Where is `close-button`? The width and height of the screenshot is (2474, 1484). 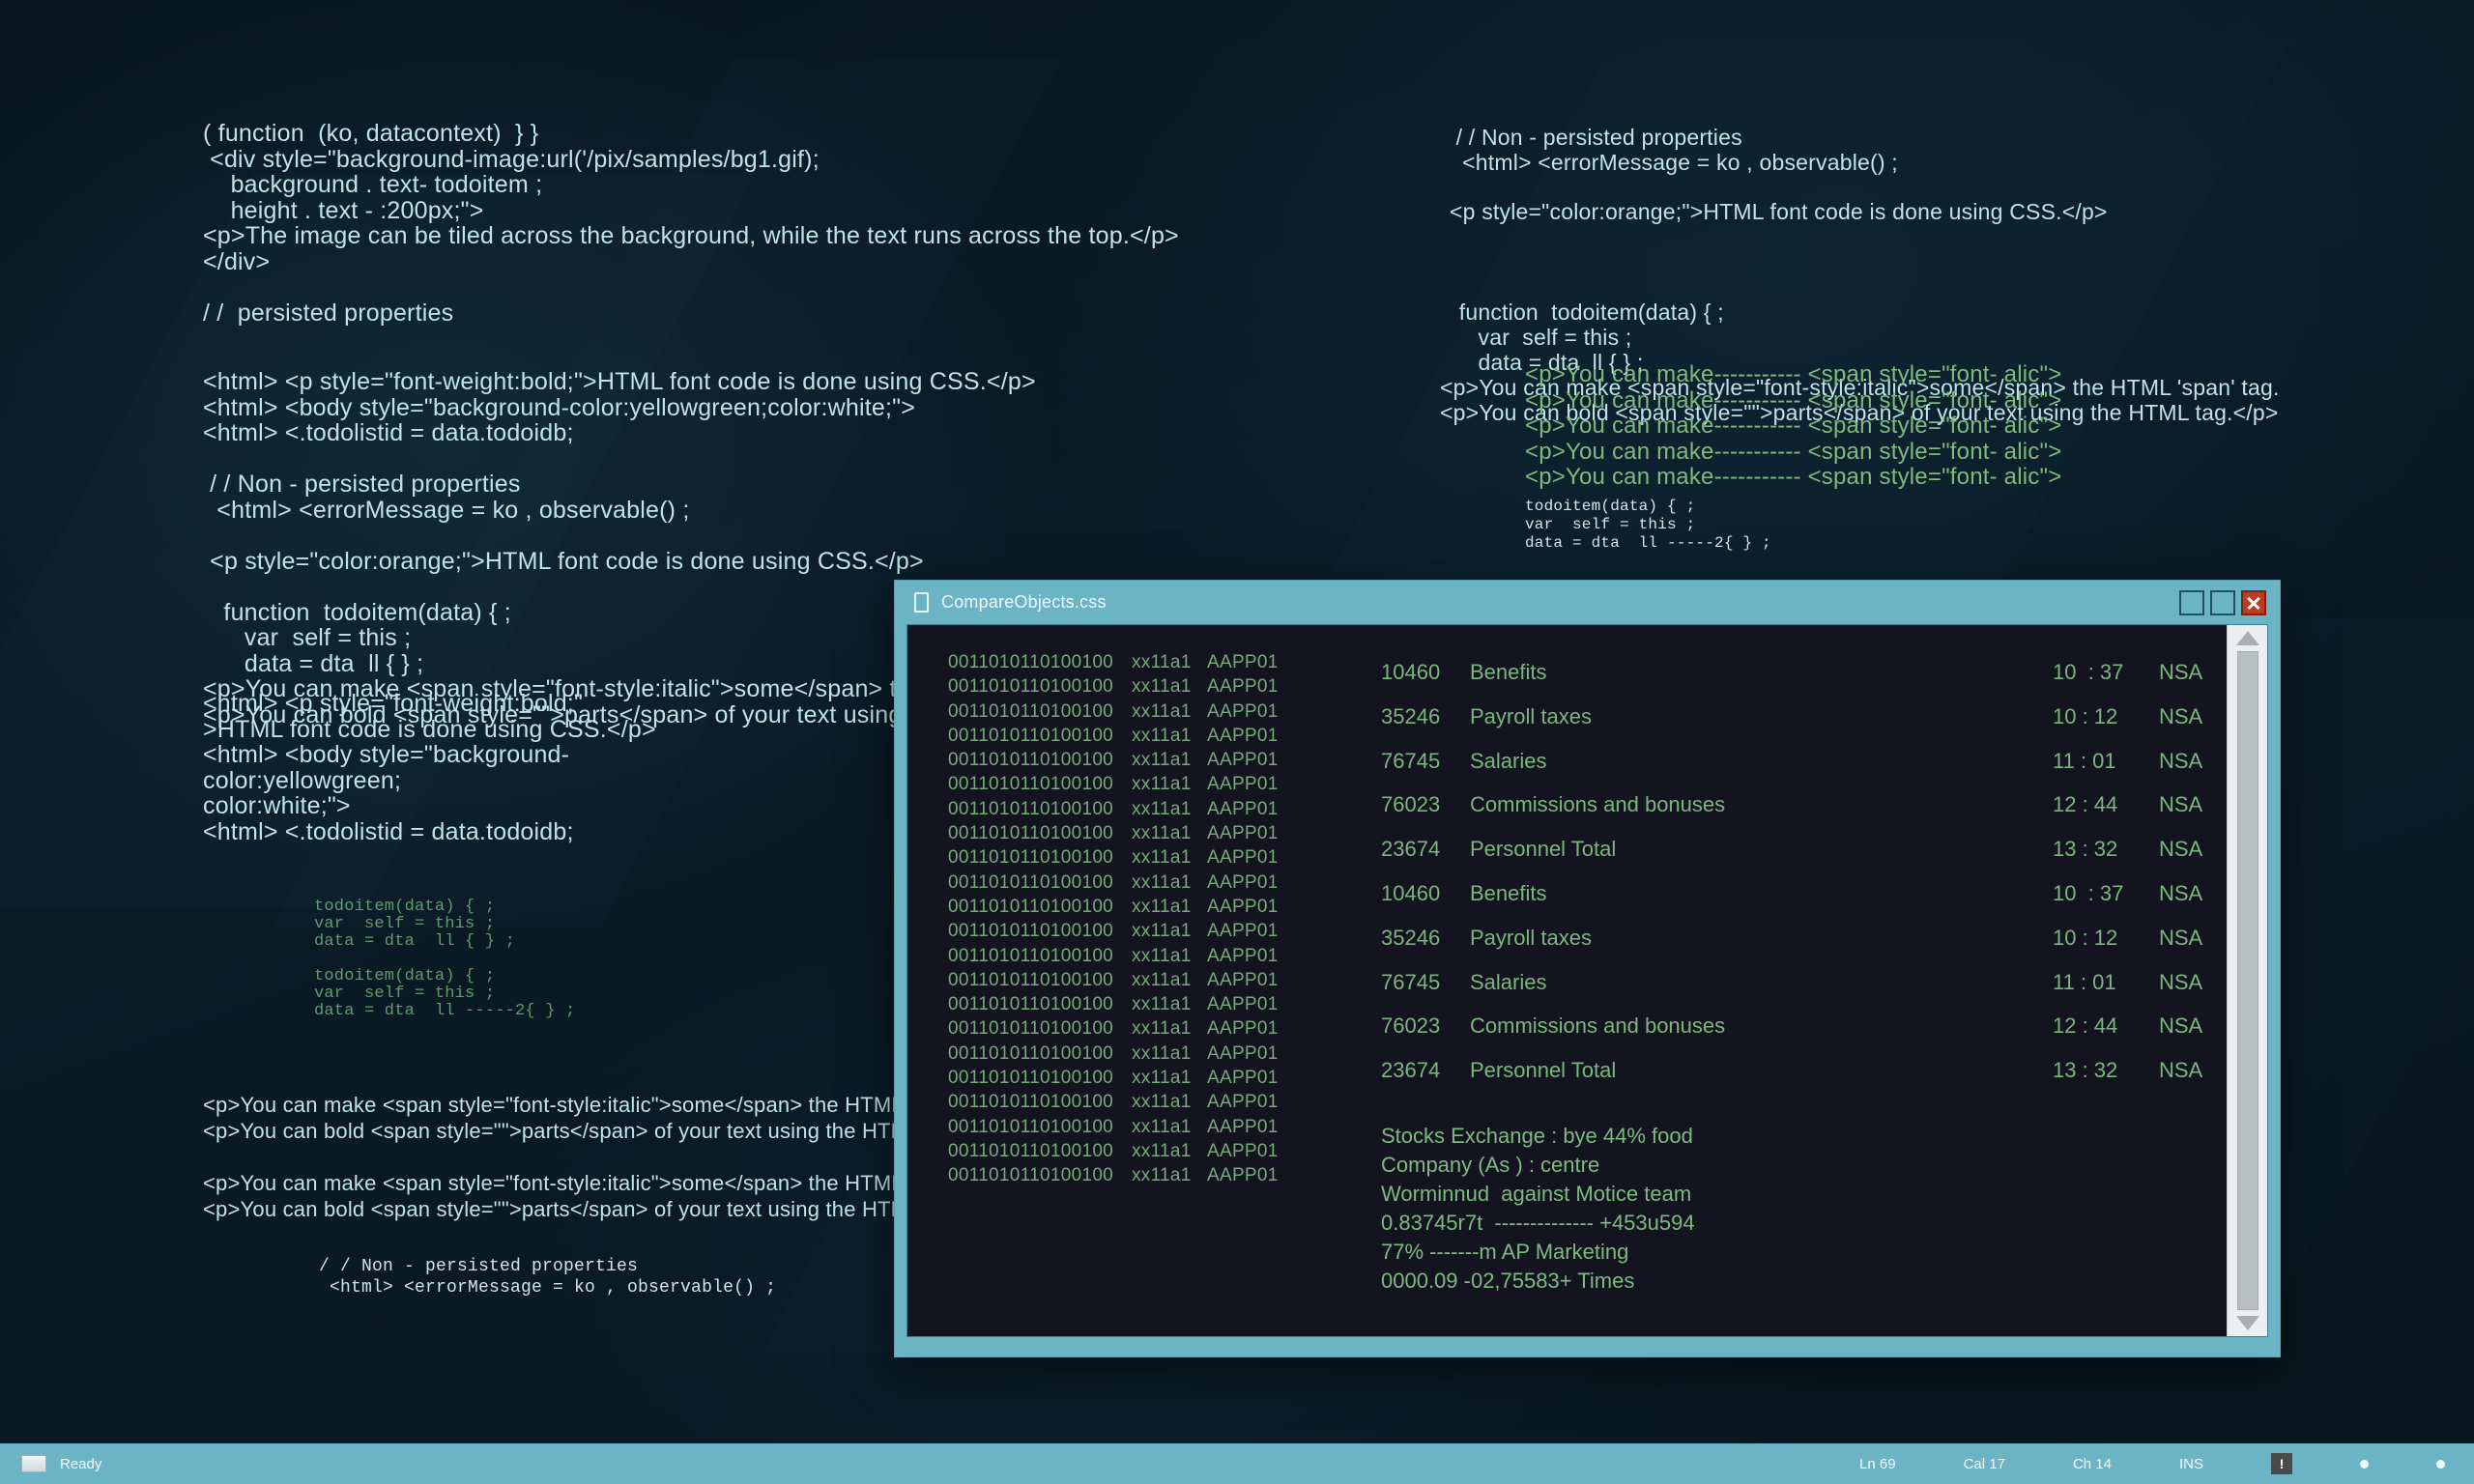 close-button is located at coordinates (2254, 602).